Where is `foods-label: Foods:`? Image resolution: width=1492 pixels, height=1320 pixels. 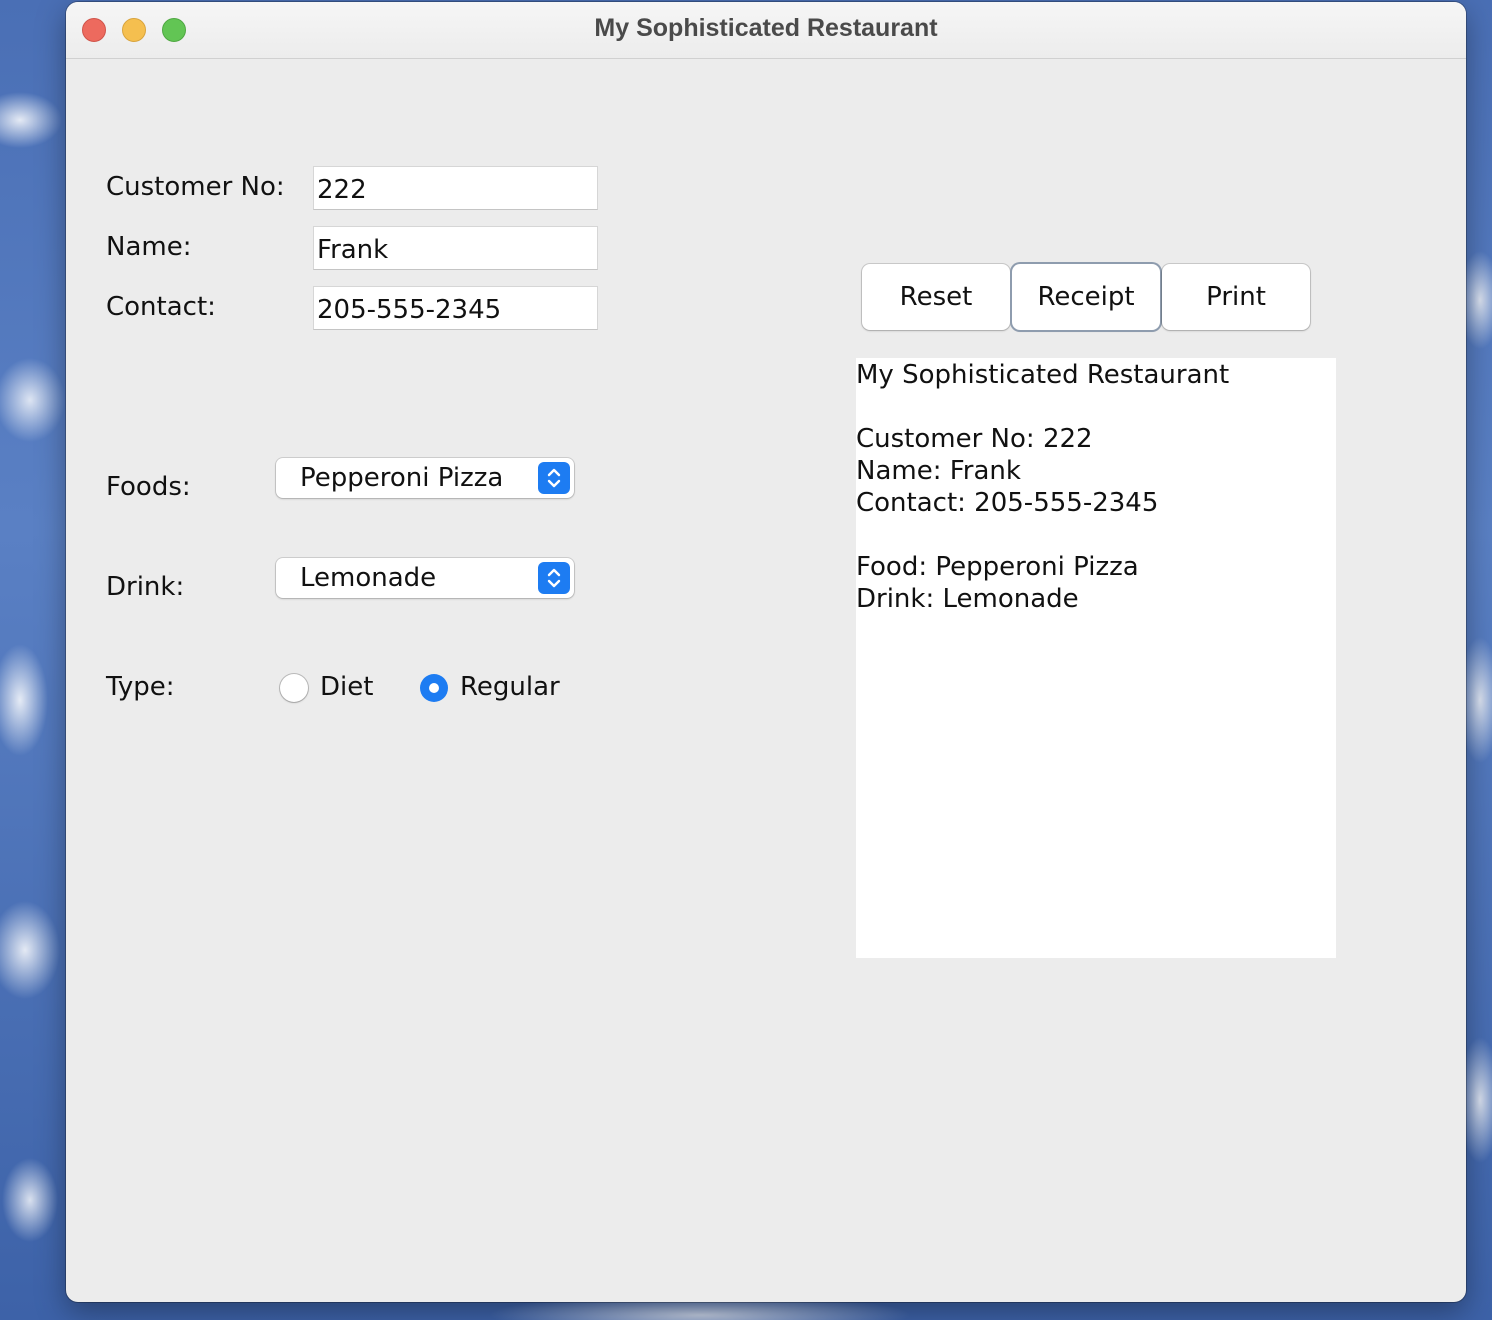 foods-label: Foods: is located at coordinates (148, 487).